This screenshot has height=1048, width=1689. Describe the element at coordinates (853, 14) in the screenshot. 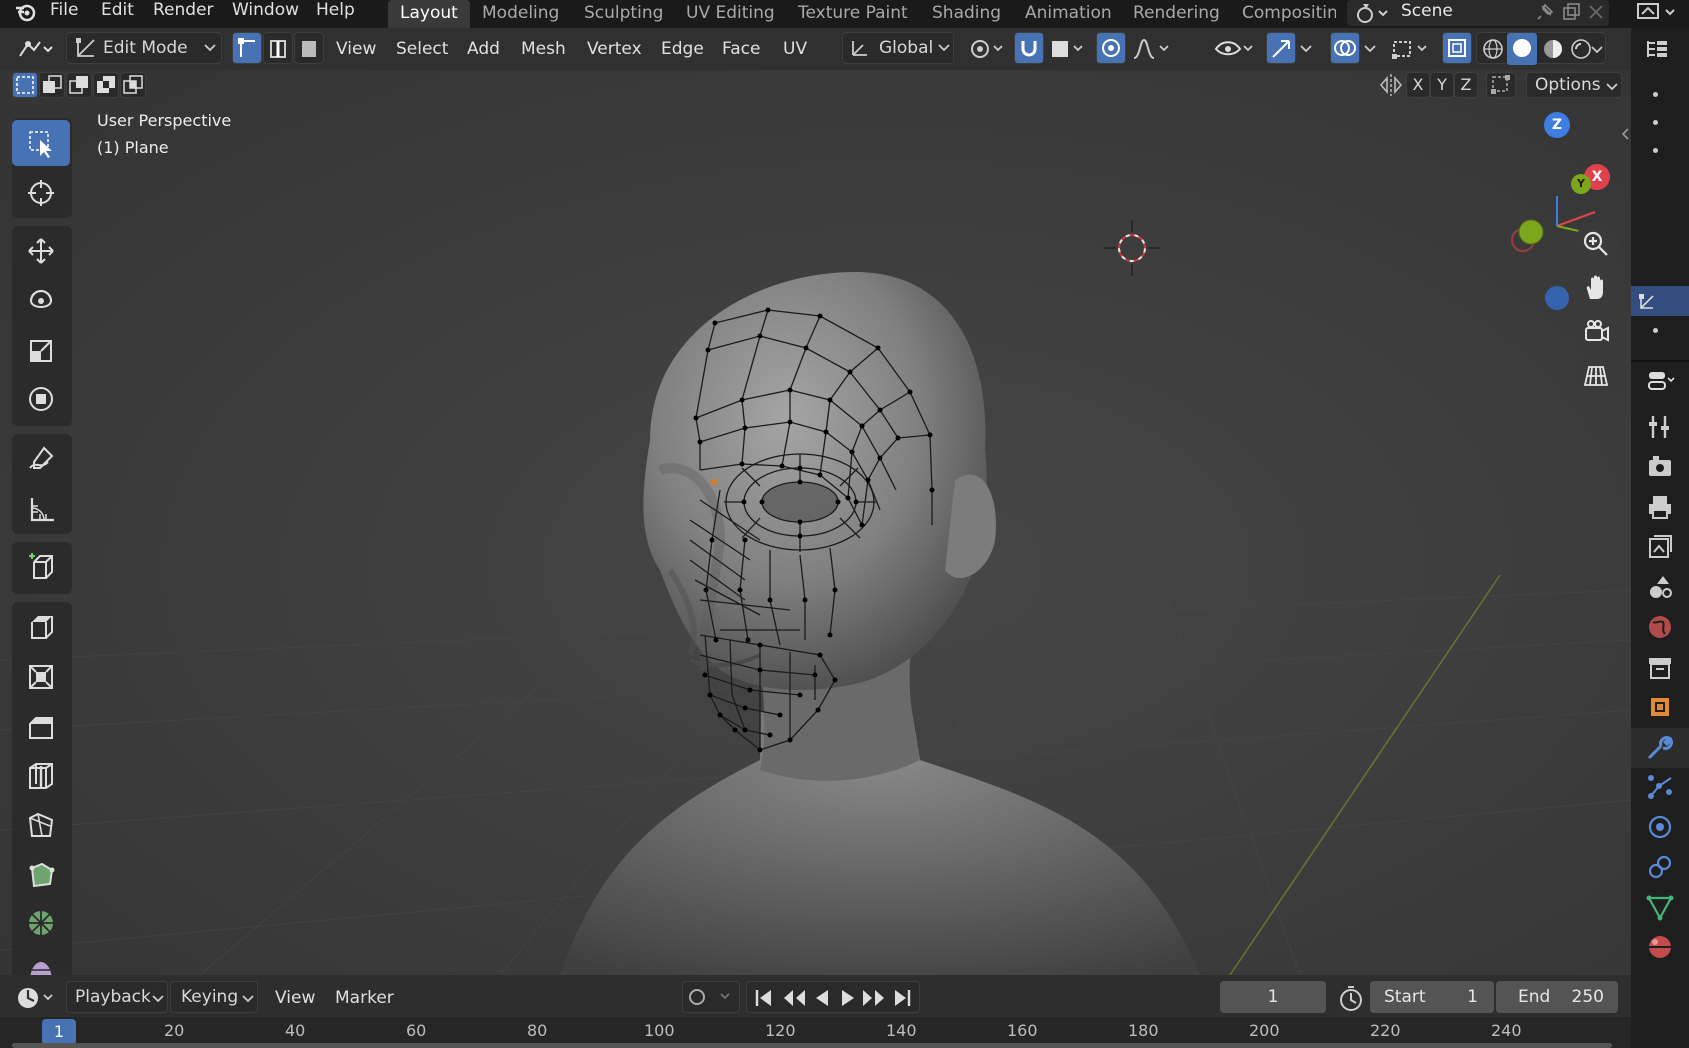

I see `tab-texture-paint: Texture Paint` at that location.